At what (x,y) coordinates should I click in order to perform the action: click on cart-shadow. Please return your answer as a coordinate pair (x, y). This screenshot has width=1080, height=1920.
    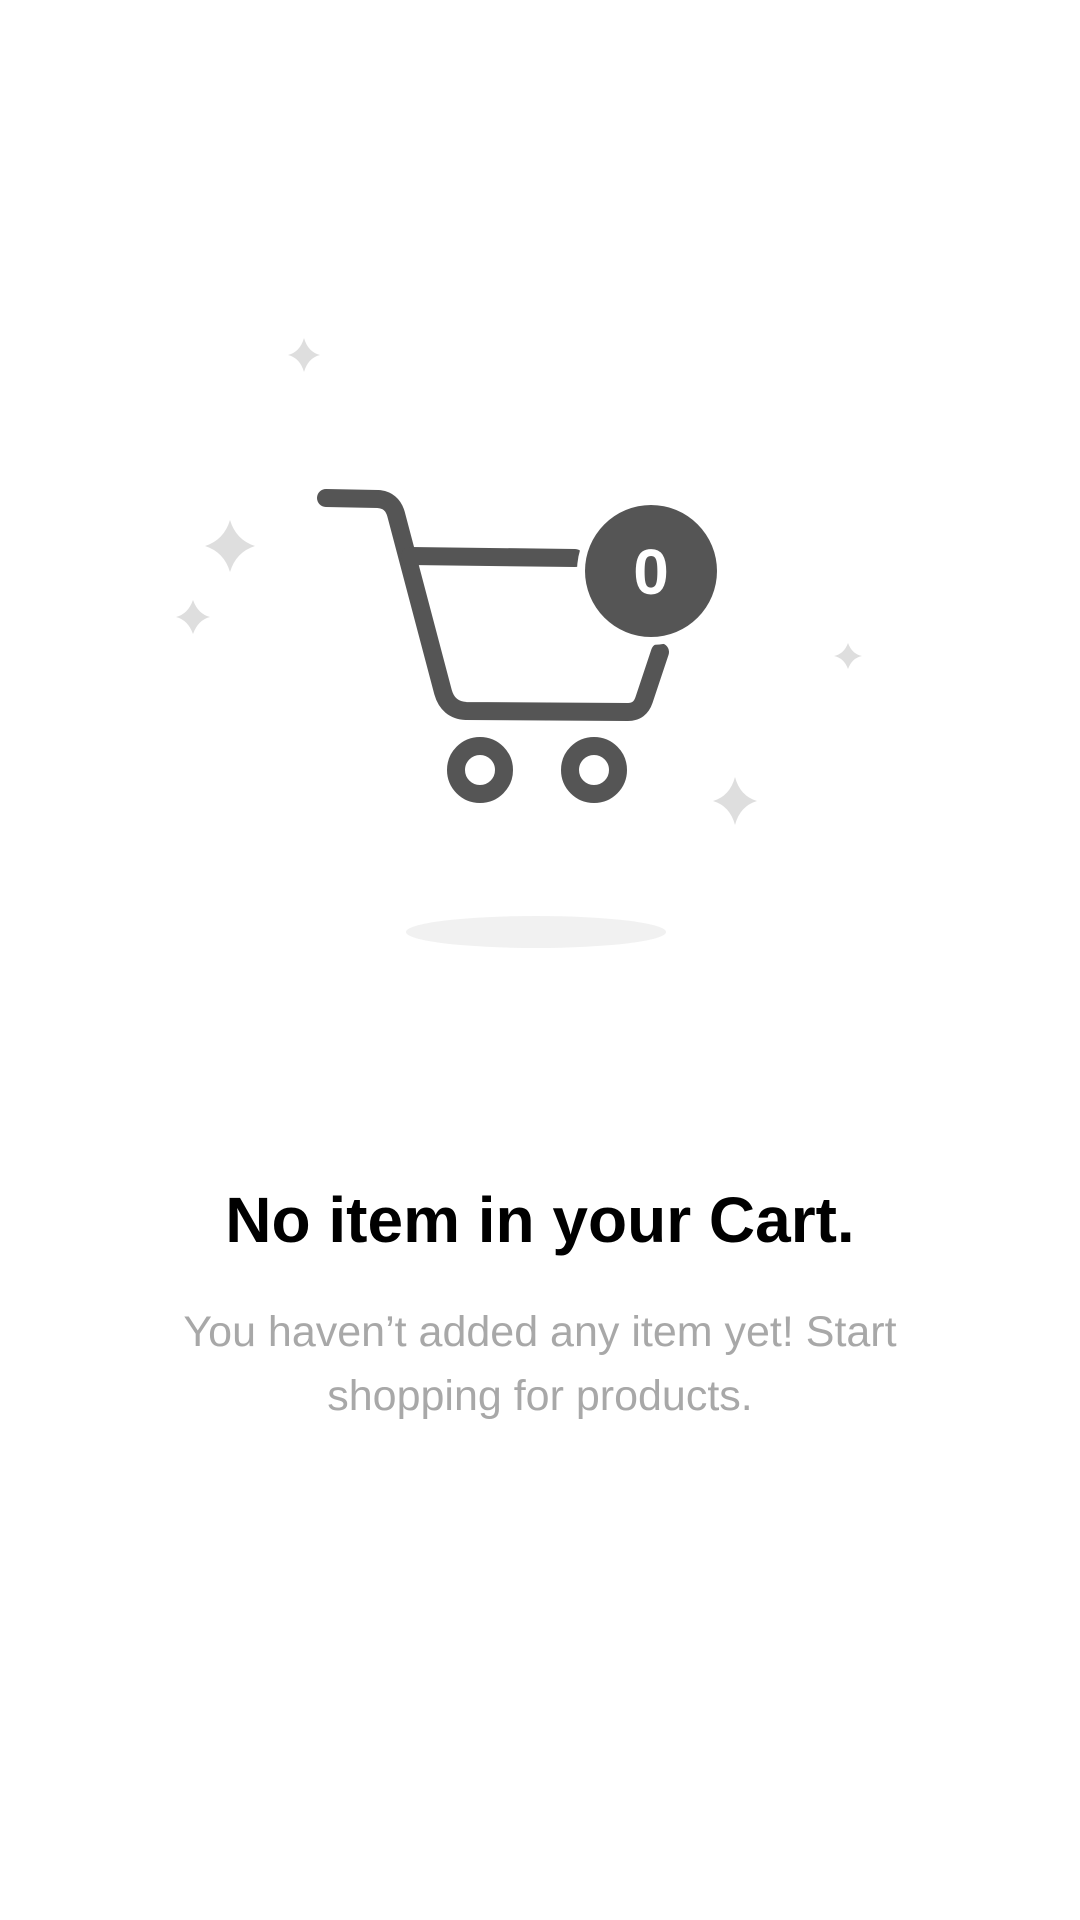
    Looking at the image, I should click on (536, 932).